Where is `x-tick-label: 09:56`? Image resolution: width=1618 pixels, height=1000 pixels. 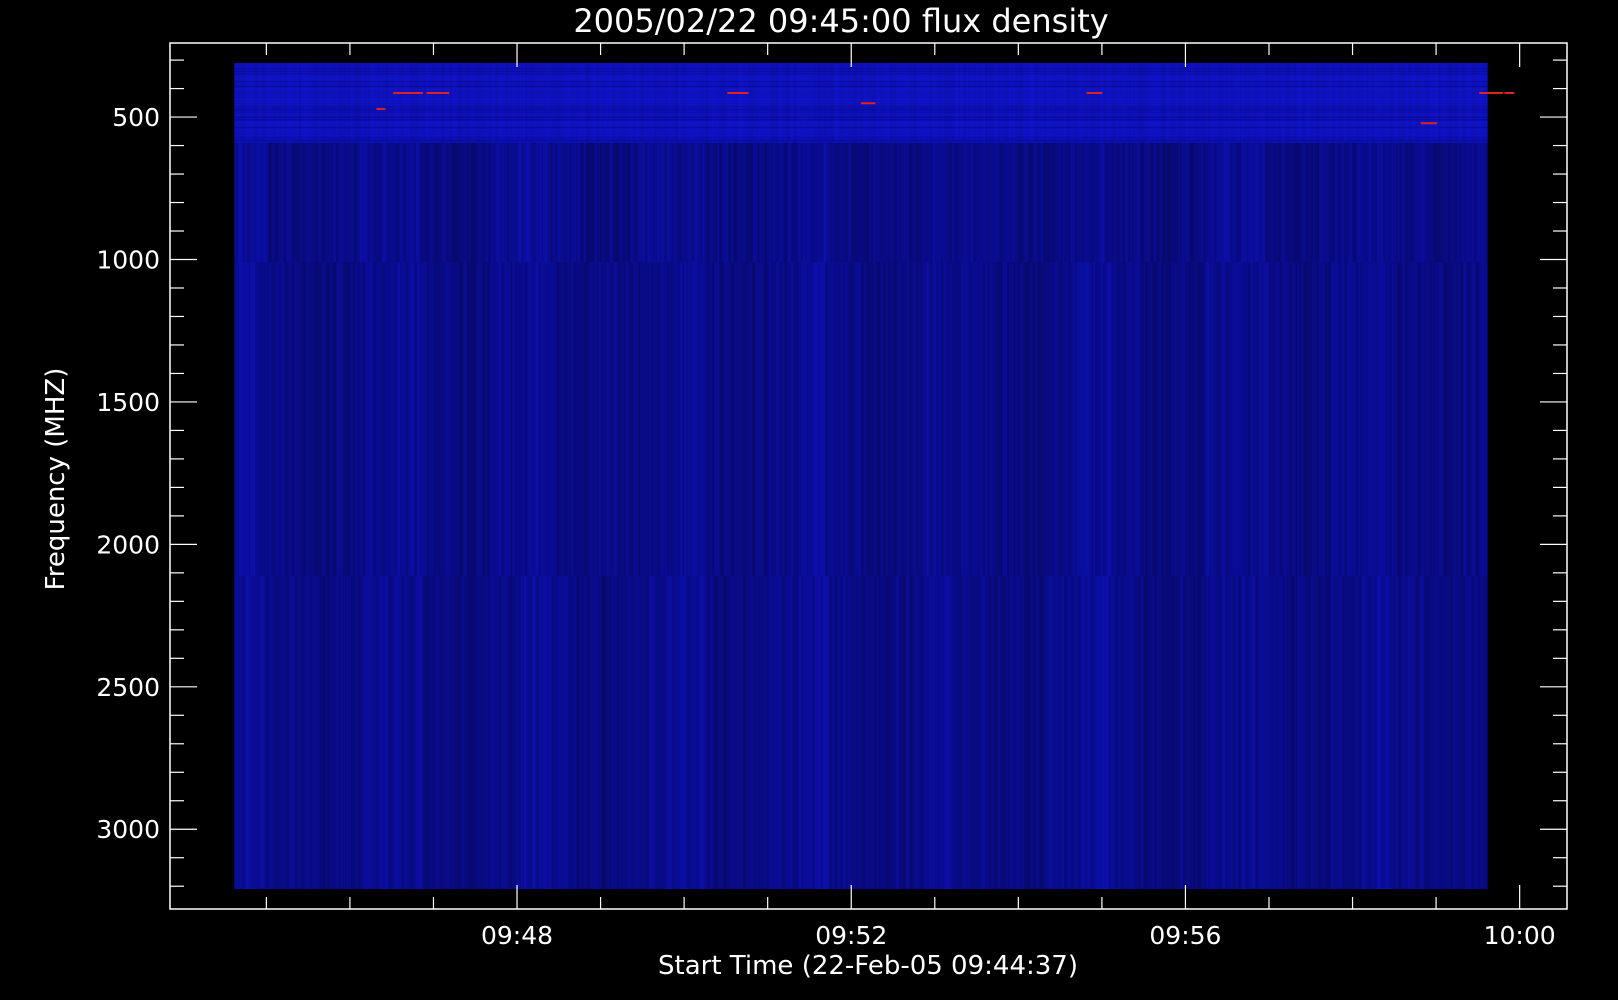
x-tick-label: 09:56 is located at coordinates (1185, 935).